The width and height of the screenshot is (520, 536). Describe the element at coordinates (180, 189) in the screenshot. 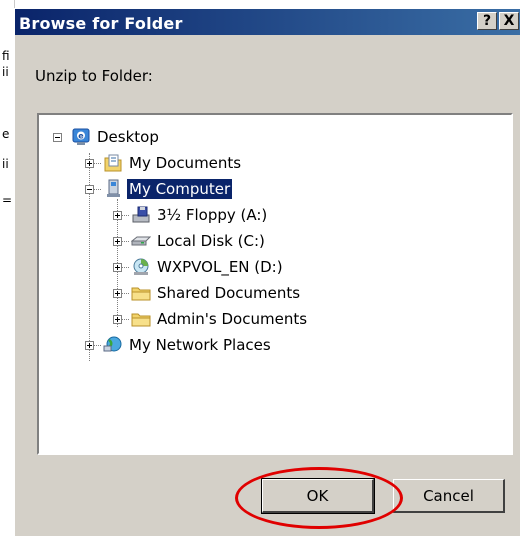

I see `tree-item-label: My Computer` at that location.